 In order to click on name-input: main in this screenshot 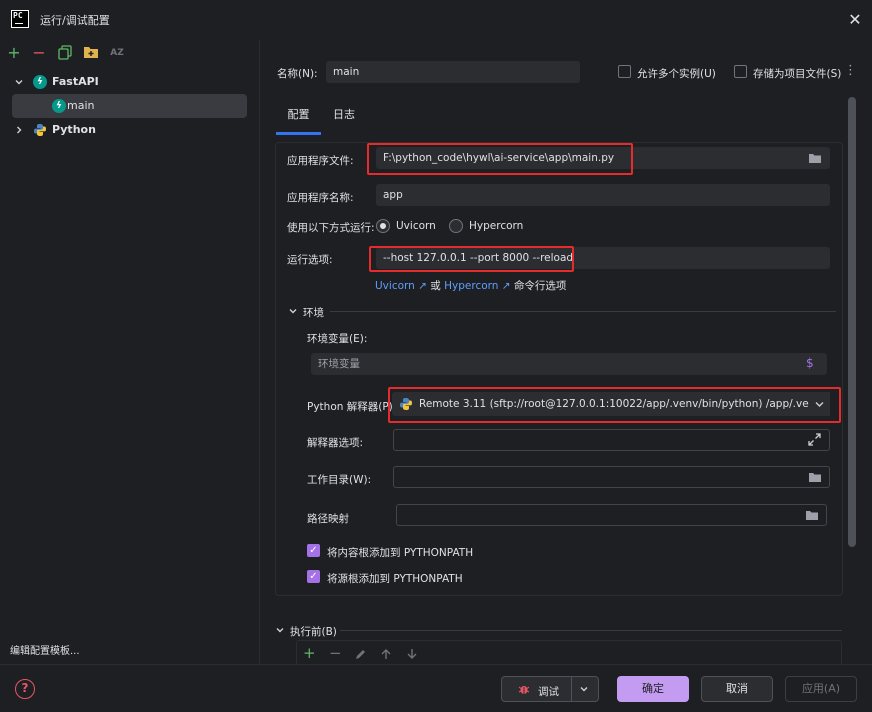, I will do `click(453, 72)`.